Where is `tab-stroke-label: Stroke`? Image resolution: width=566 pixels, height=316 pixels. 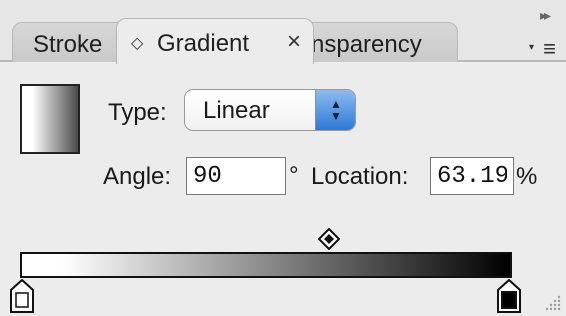 tab-stroke-label: Stroke is located at coordinates (68, 44).